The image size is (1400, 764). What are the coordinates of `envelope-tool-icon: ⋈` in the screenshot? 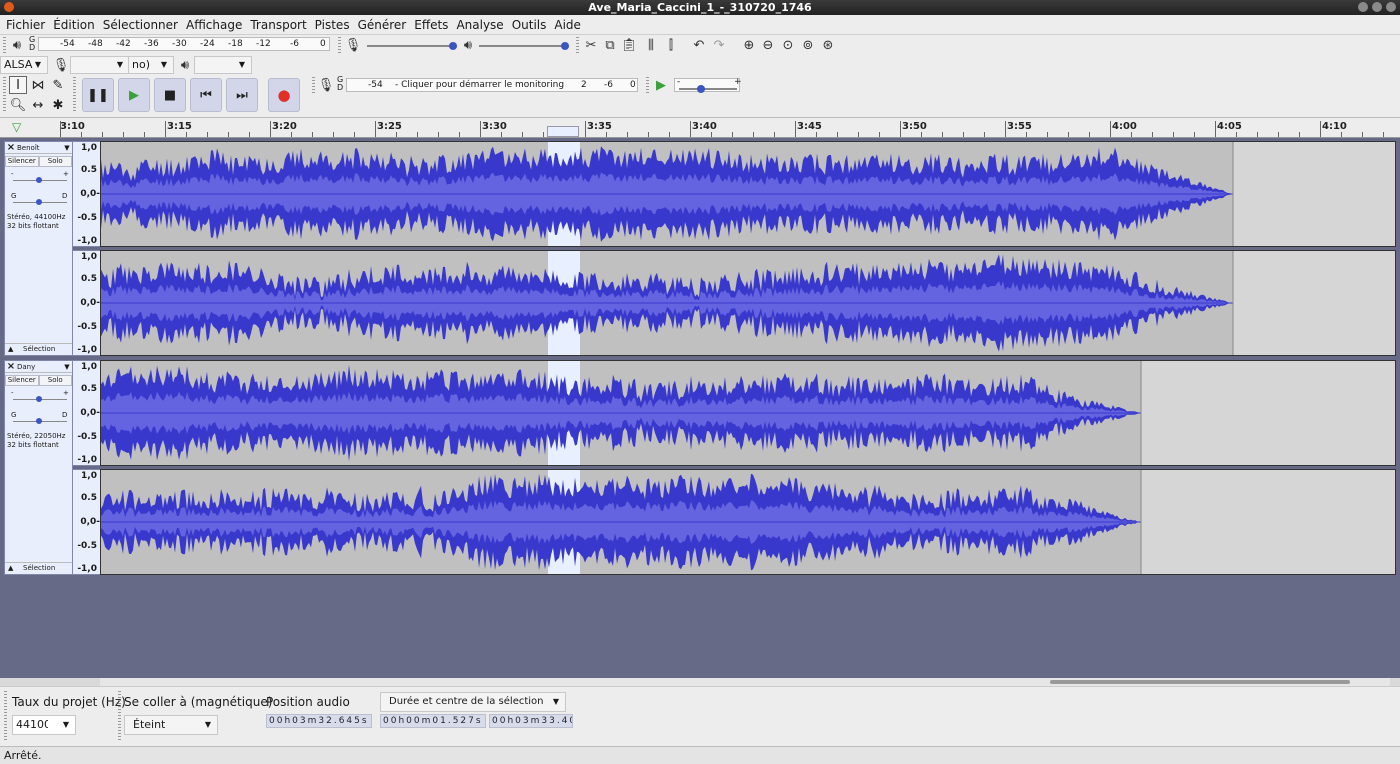 It's located at (38, 85).